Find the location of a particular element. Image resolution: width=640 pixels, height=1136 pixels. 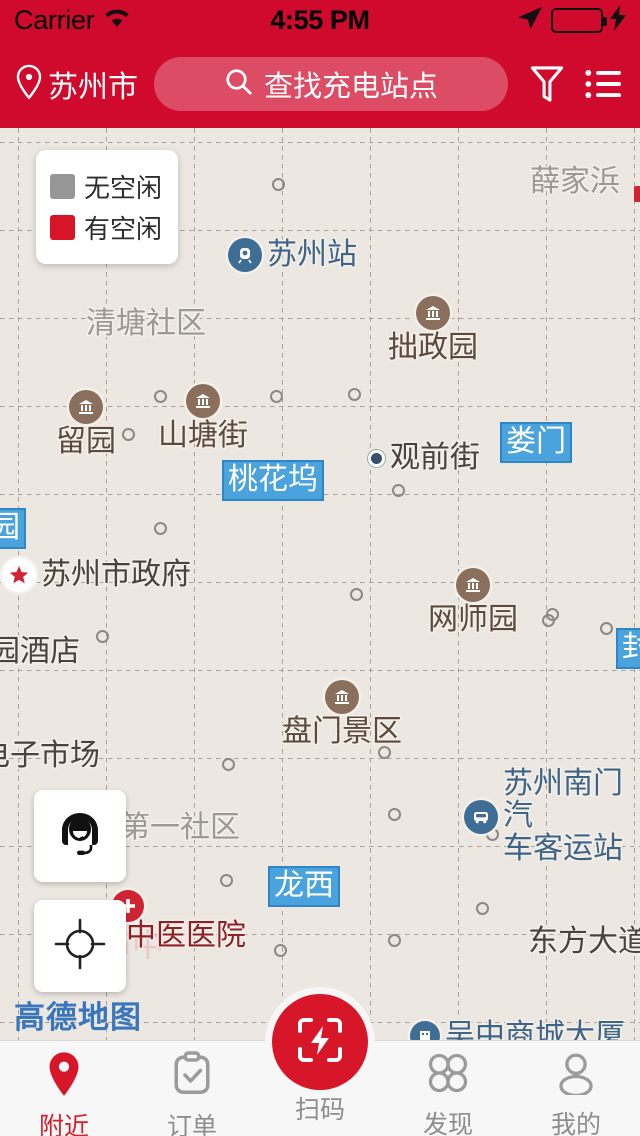

map-pin-icon is located at coordinates (64, 1076).